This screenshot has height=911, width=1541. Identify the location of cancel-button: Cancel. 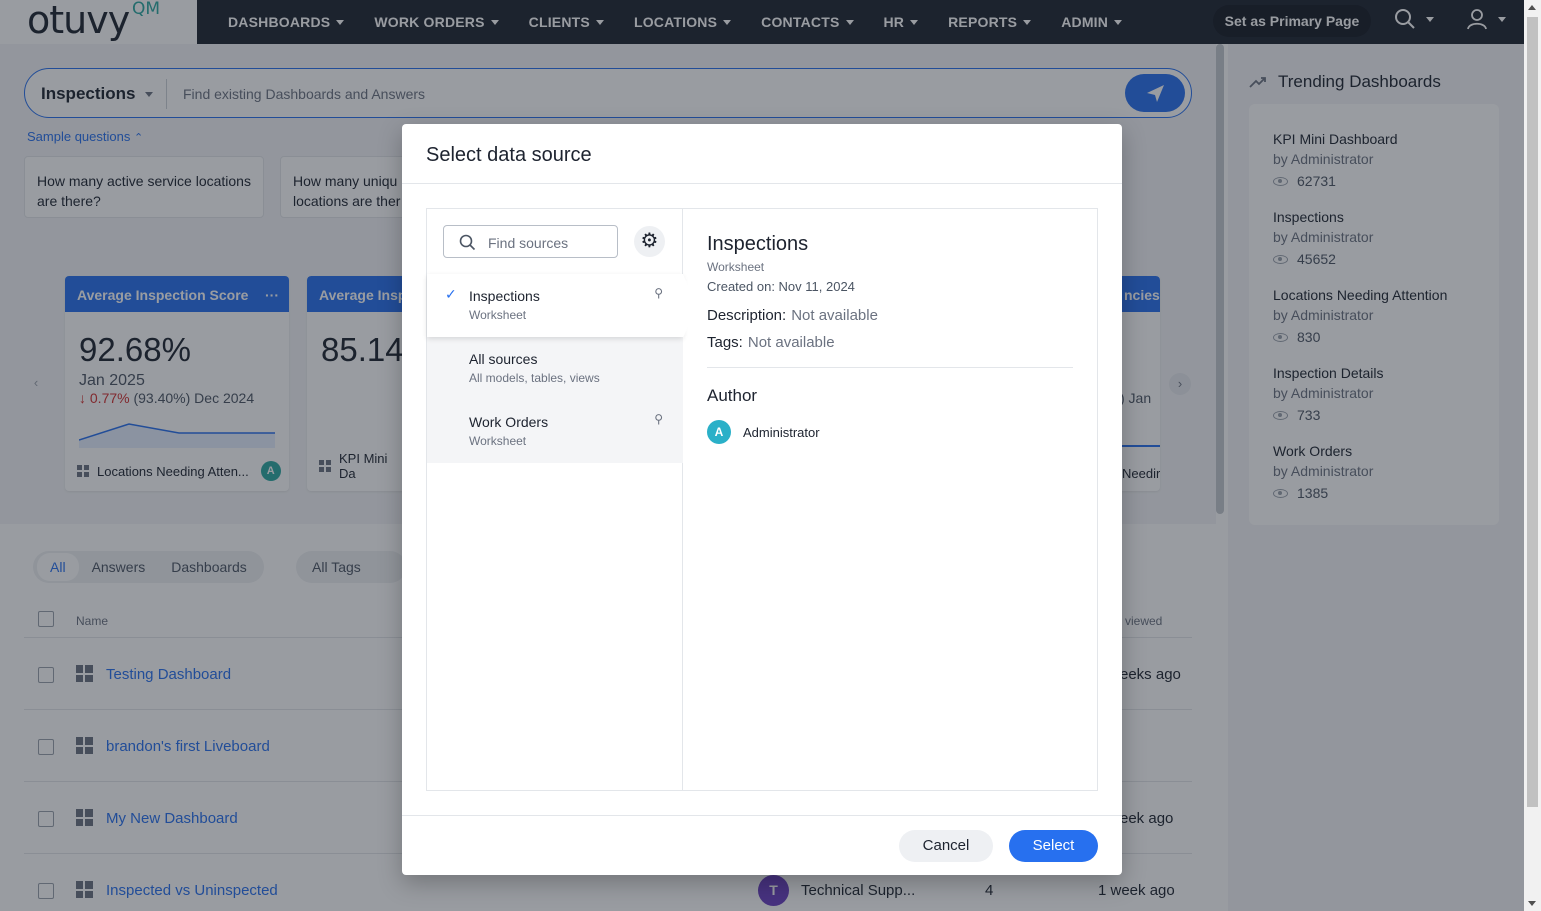
(946, 846).